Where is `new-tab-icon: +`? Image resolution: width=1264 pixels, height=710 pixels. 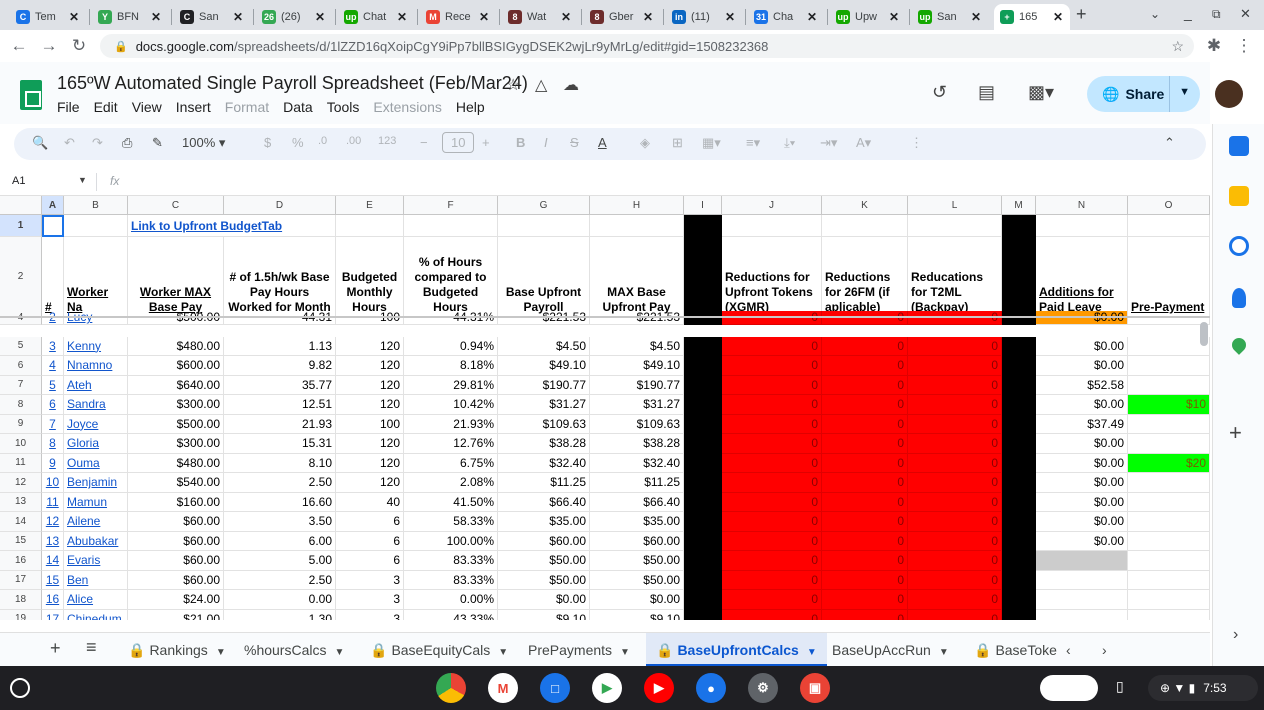
new-tab-icon: + is located at coordinates (1081, 14).